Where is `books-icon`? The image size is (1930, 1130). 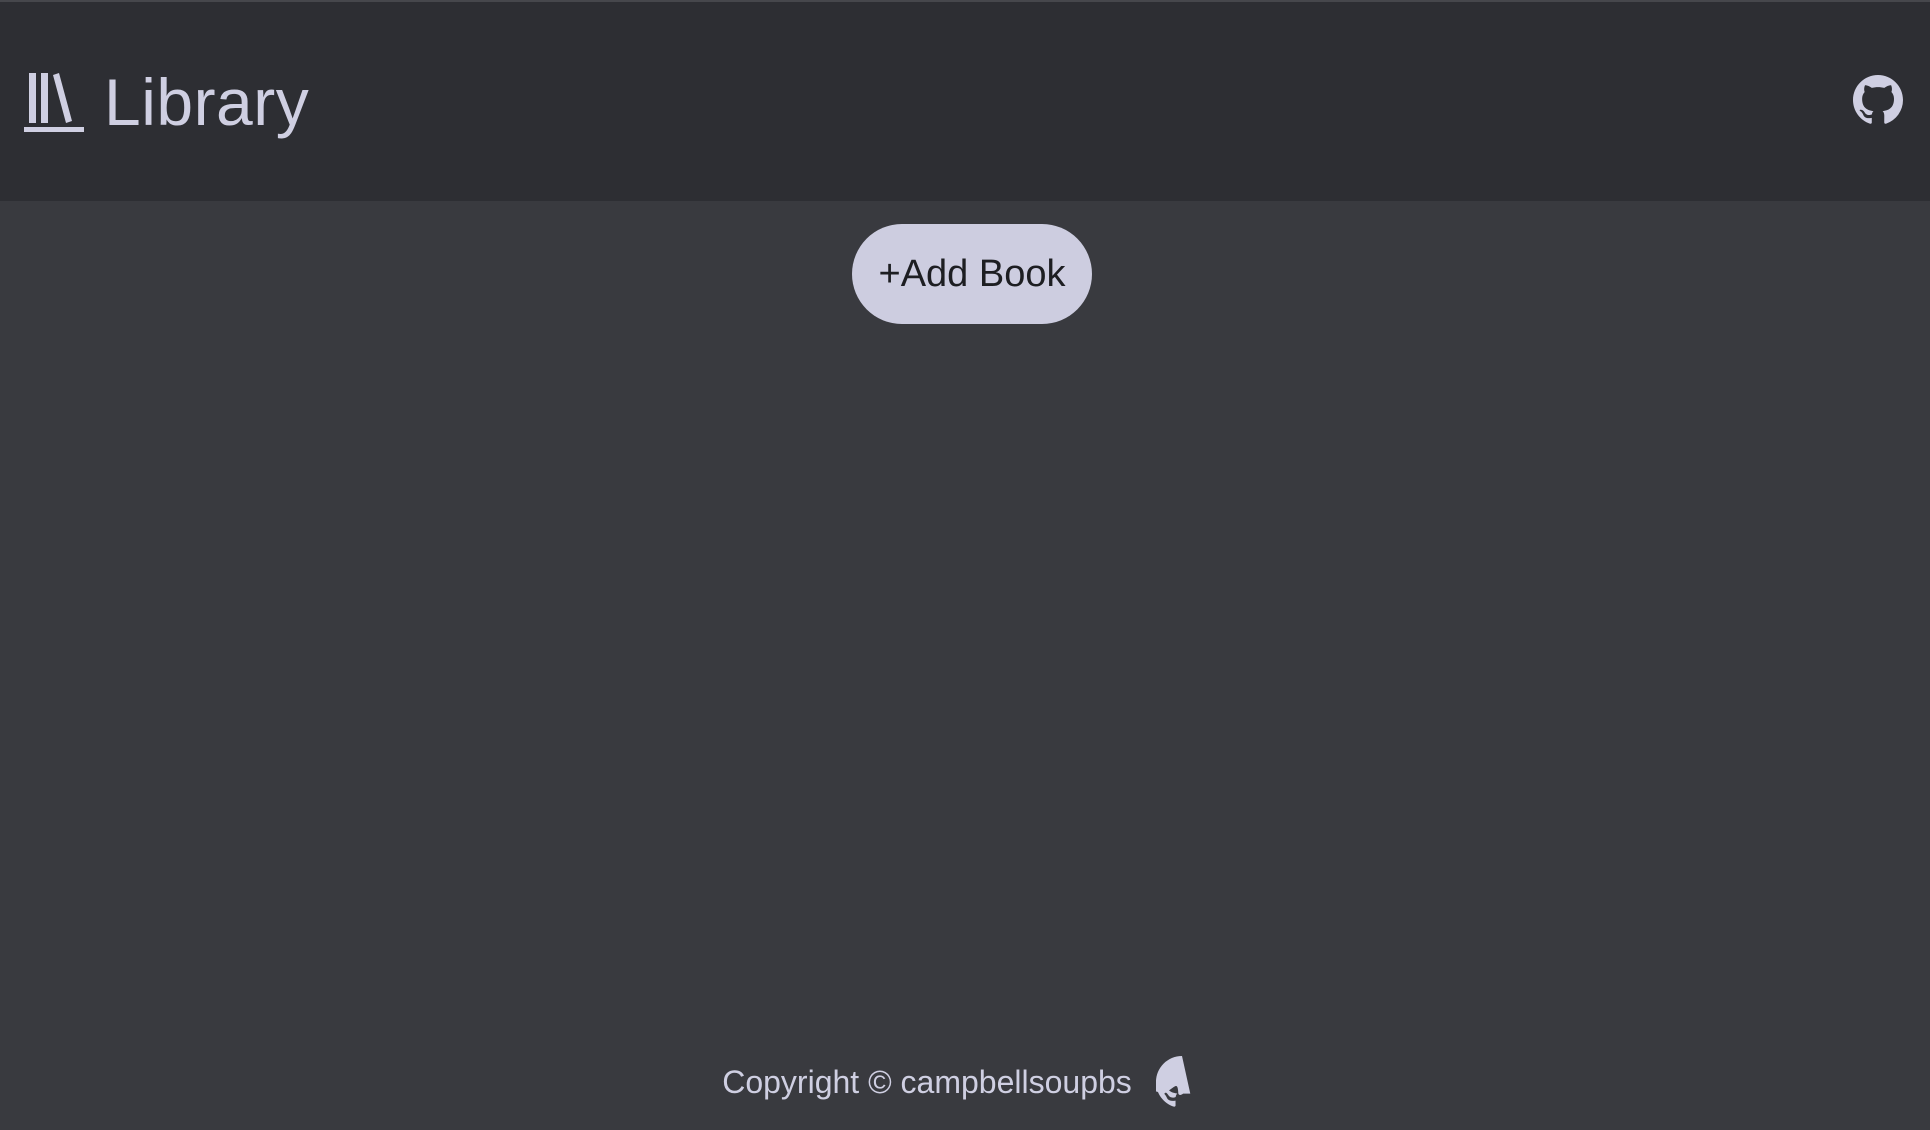
books-icon is located at coordinates (54, 102).